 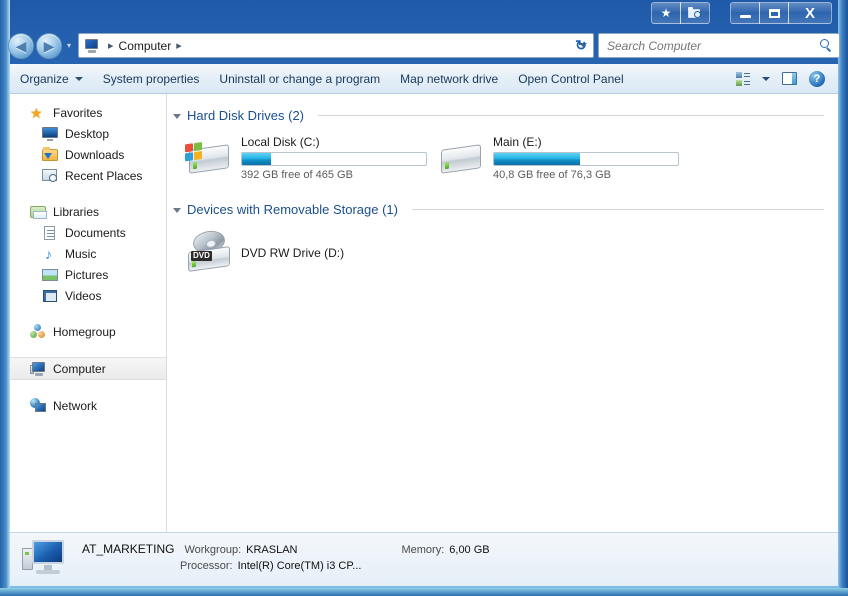 What do you see at coordinates (48, 253) in the screenshot?
I see `music-icon: ♪` at bounding box center [48, 253].